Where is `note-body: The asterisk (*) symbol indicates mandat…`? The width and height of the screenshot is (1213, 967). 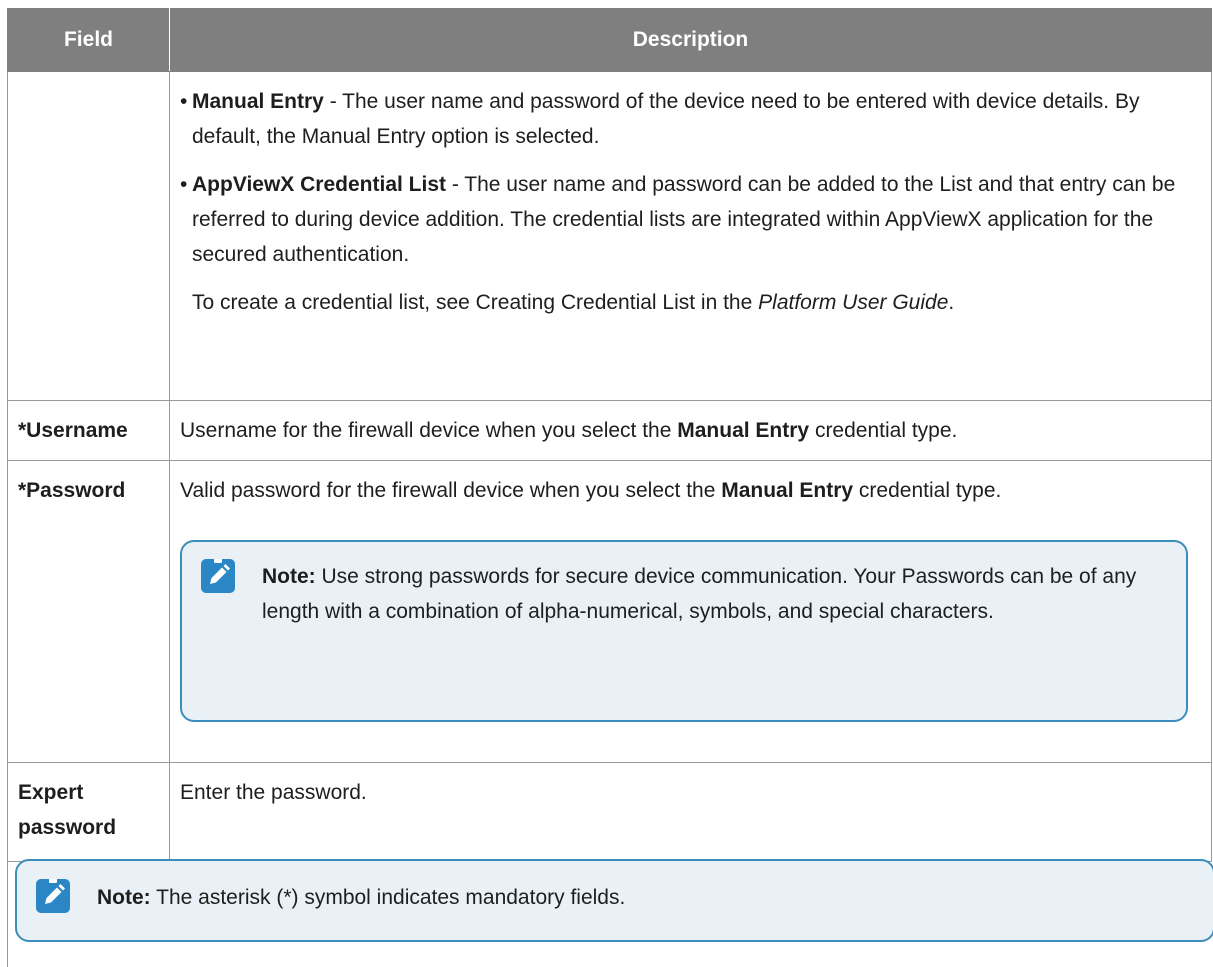 note-body: The asterisk (*) symbol indicates mandat… is located at coordinates (388, 897).